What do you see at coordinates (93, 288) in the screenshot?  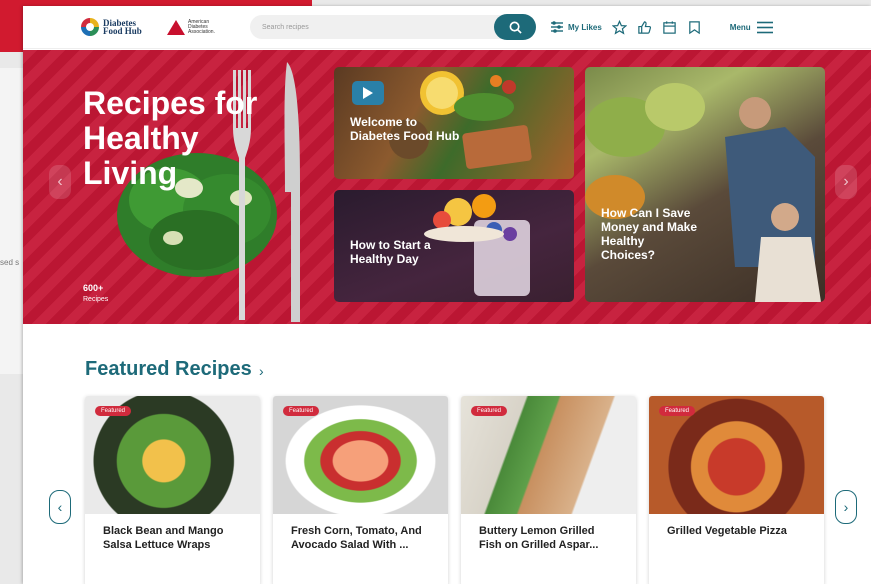 I see `recipe-count: 600+` at bounding box center [93, 288].